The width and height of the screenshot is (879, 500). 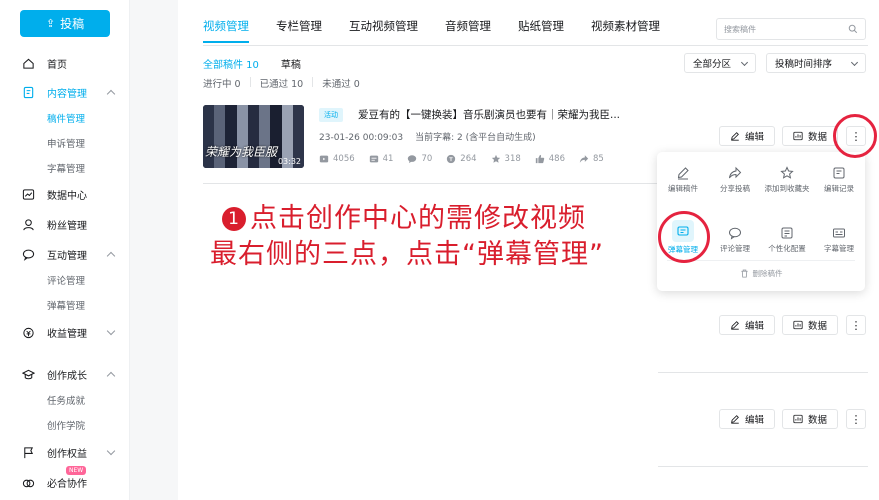 What do you see at coordinates (28, 482) in the screenshot?
I see `coop-icon` at bounding box center [28, 482].